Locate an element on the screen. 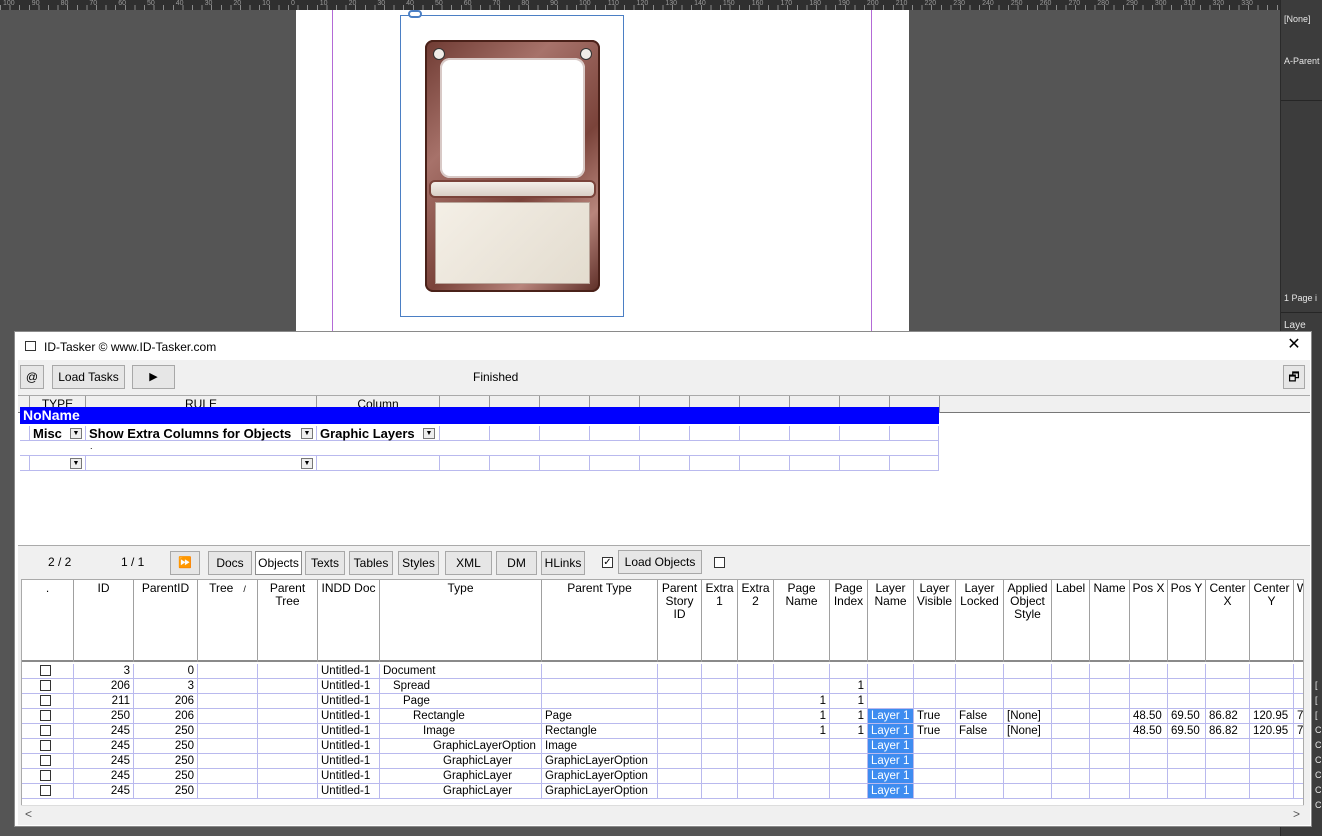 The width and height of the screenshot is (1322, 836). tab-dm: DM is located at coordinates (516, 563).